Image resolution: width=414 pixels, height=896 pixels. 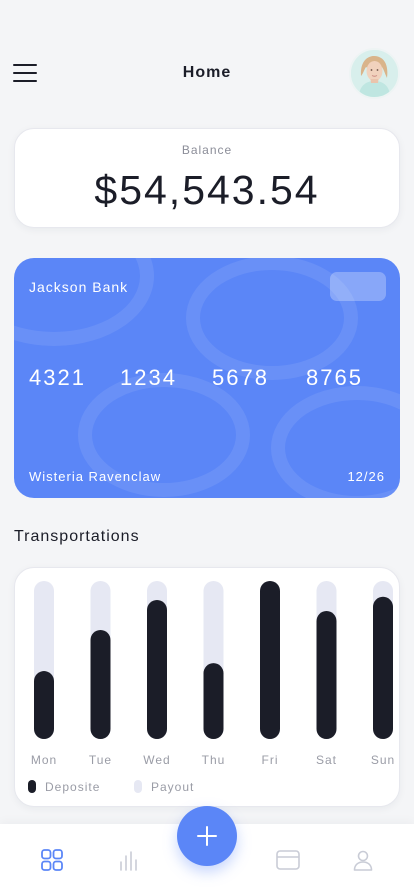 What do you see at coordinates (270, 660) in the screenshot?
I see `bar-deposite-fri` at bounding box center [270, 660].